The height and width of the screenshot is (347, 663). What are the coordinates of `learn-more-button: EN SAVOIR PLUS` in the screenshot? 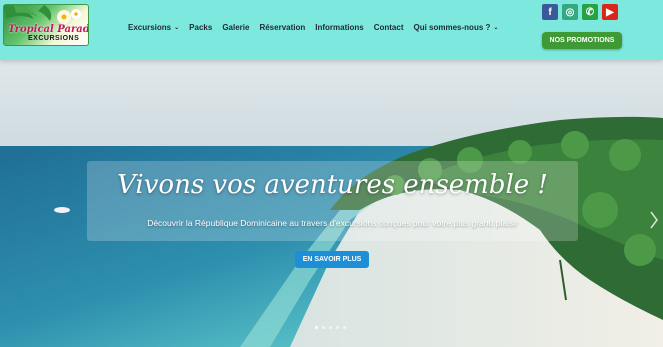 It's located at (332, 259).